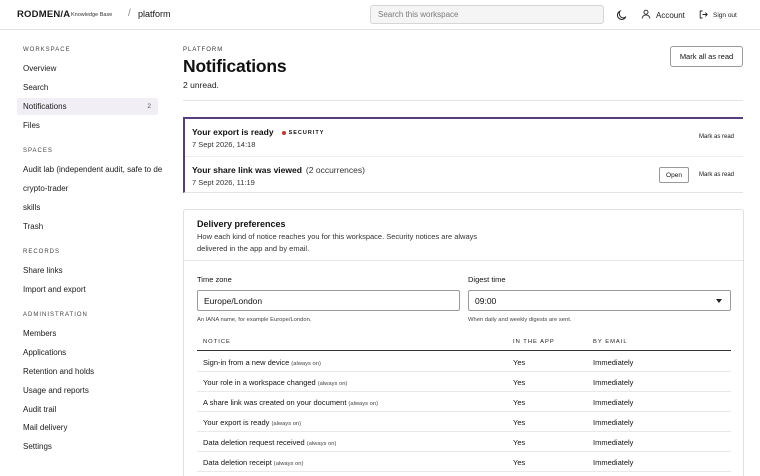  I want to click on sidebar-item-mail-delivery: Mail delivery, so click(93, 427).